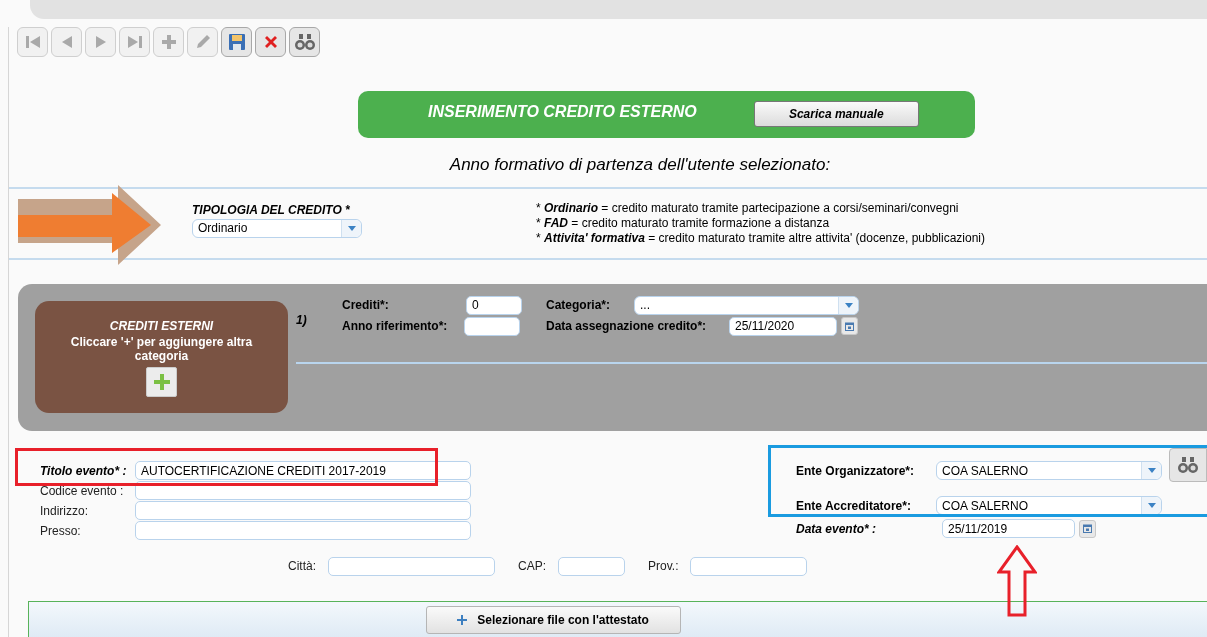 The image size is (1207, 637). What do you see at coordinates (1017, 581) in the screenshot?
I see `up-arrow-icon` at bounding box center [1017, 581].